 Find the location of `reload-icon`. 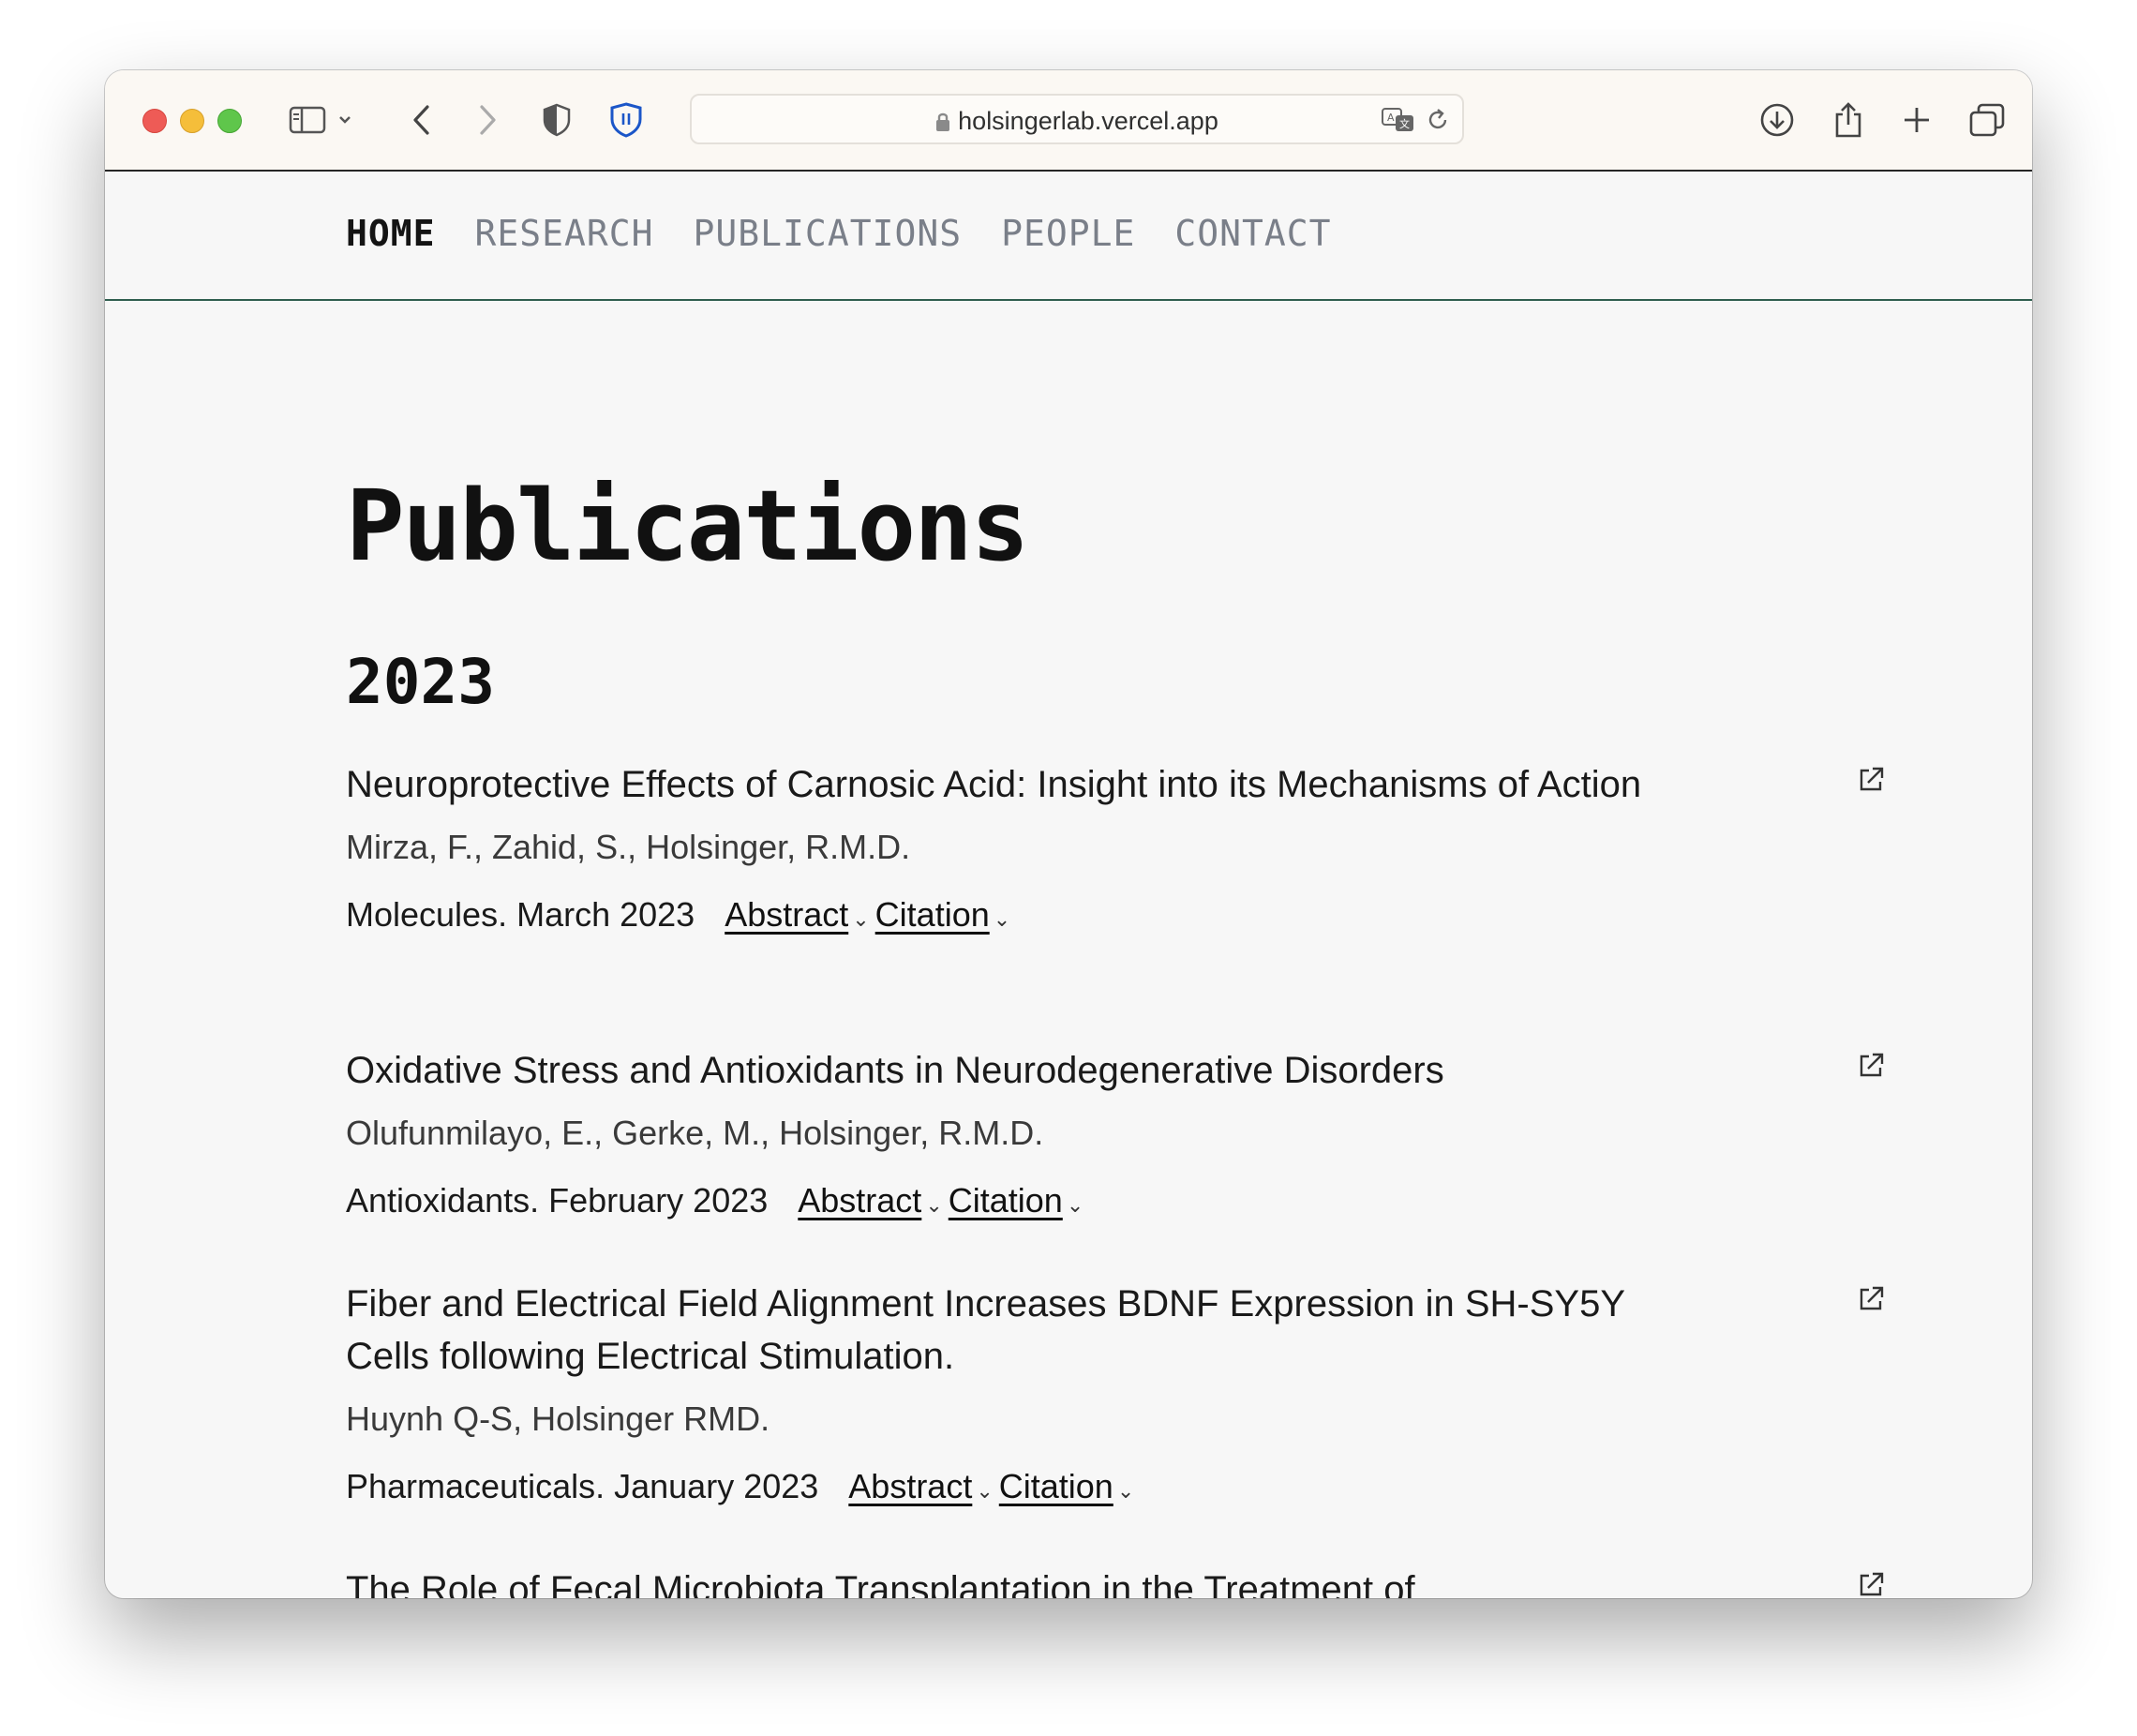

reload-icon is located at coordinates (1438, 122).